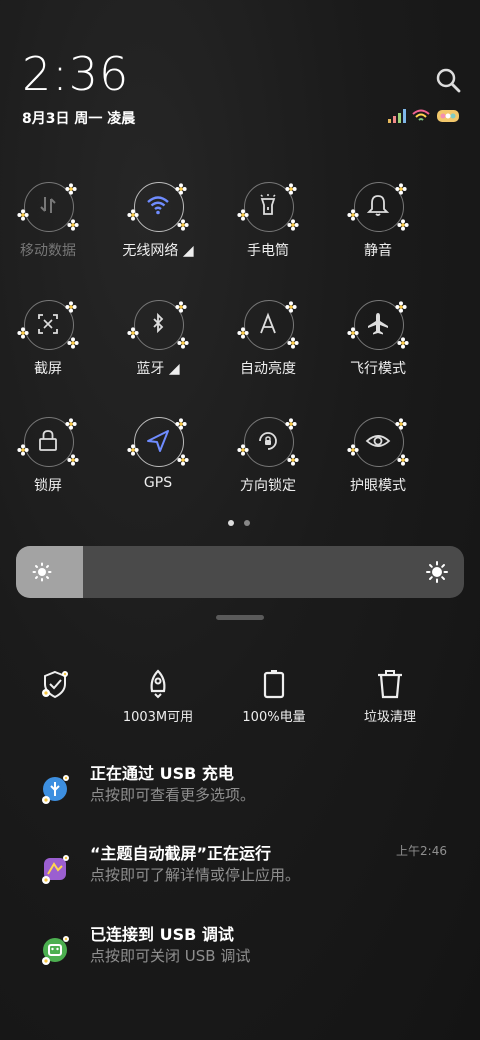 Image resolution: width=480 pixels, height=1040 pixels. What do you see at coordinates (79, 119) in the screenshot?
I see `date: 8月3日 周一 凌晨` at bounding box center [79, 119].